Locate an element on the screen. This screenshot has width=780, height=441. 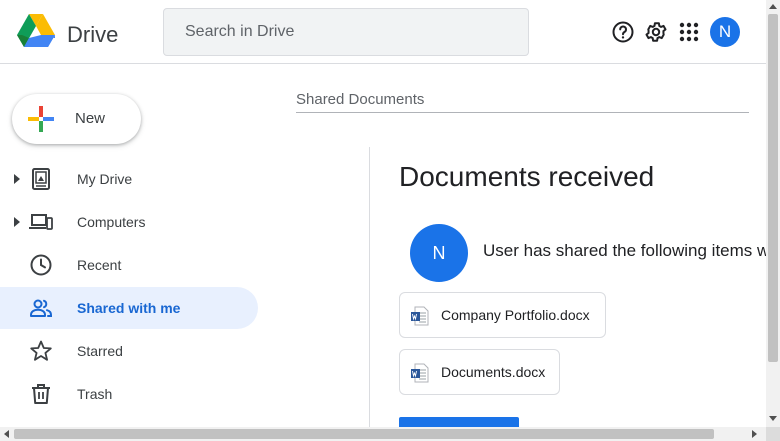
breadcrumb: Shared Documents is located at coordinates (522, 102).